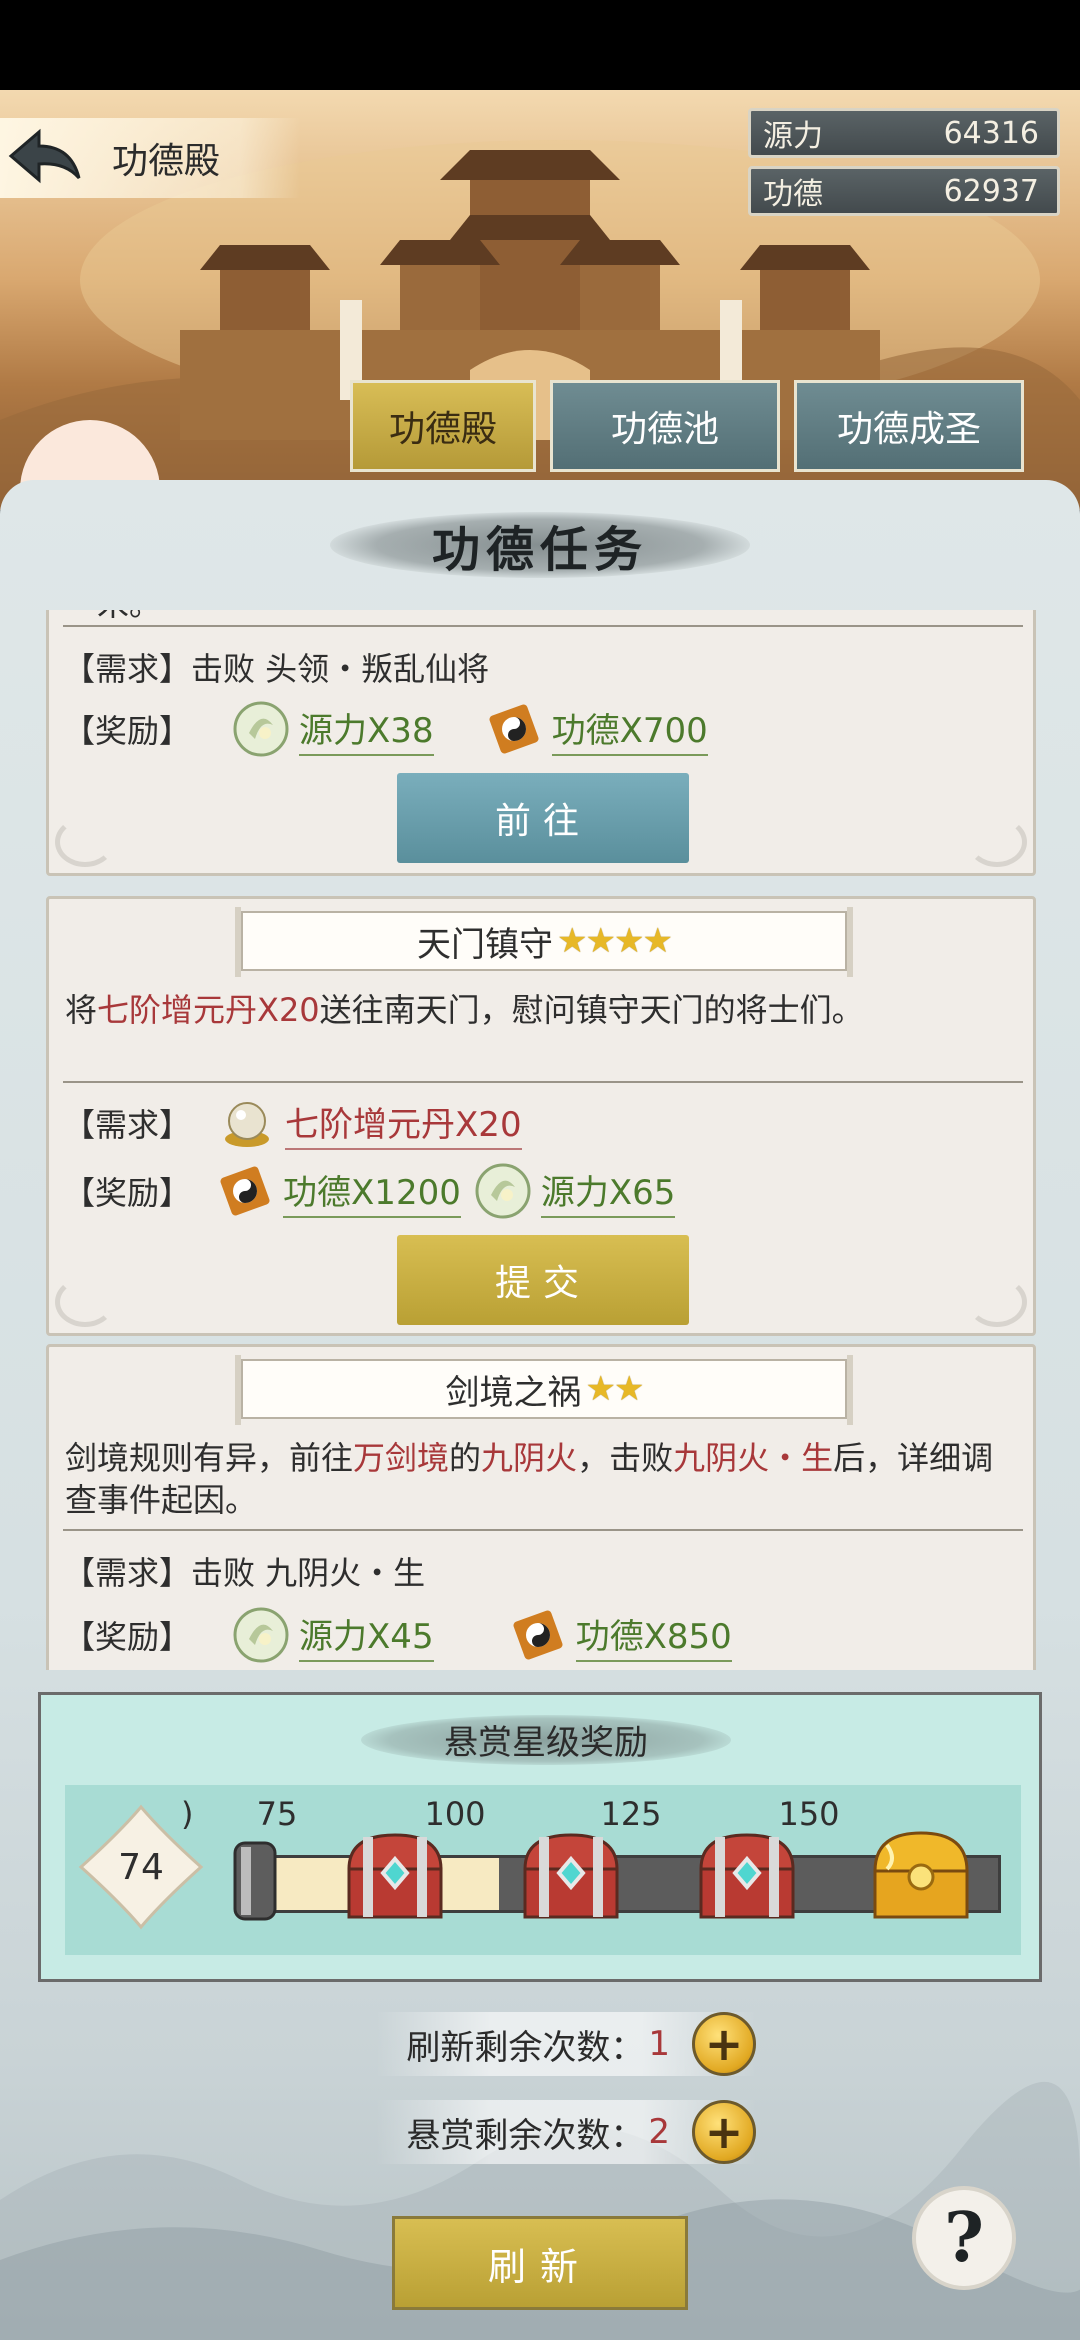 The image size is (1080, 2340). I want to click on requirement-item: 七阶增元丹X20, so click(369, 1123).